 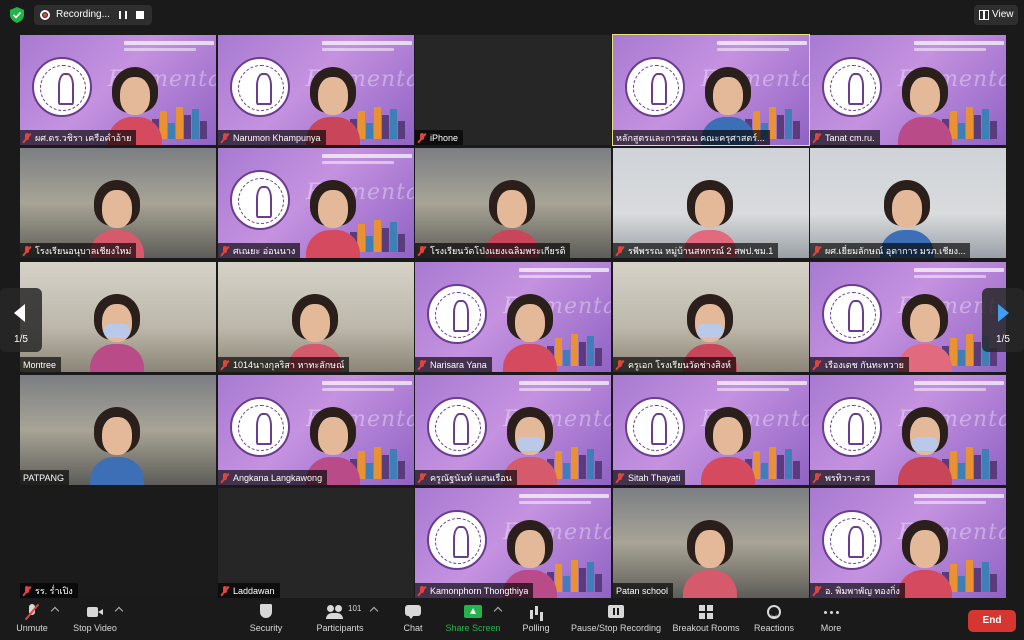 I want to click on polling-button: Polling, so click(x=536, y=621).